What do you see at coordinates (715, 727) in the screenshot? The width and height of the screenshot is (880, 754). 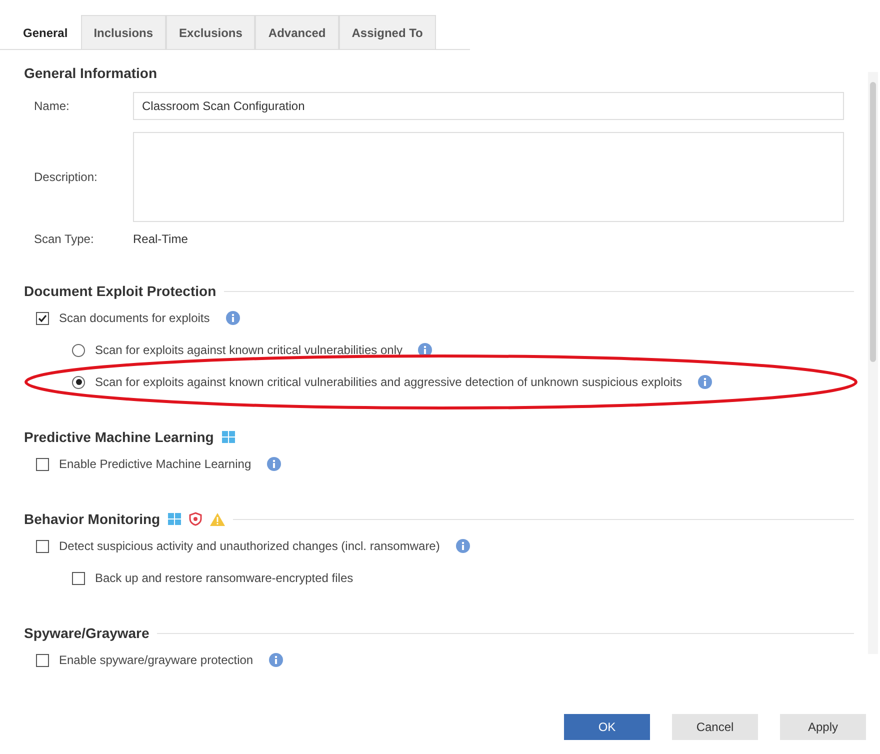 I see `dialog-button: Cancel` at bounding box center [715, 727].